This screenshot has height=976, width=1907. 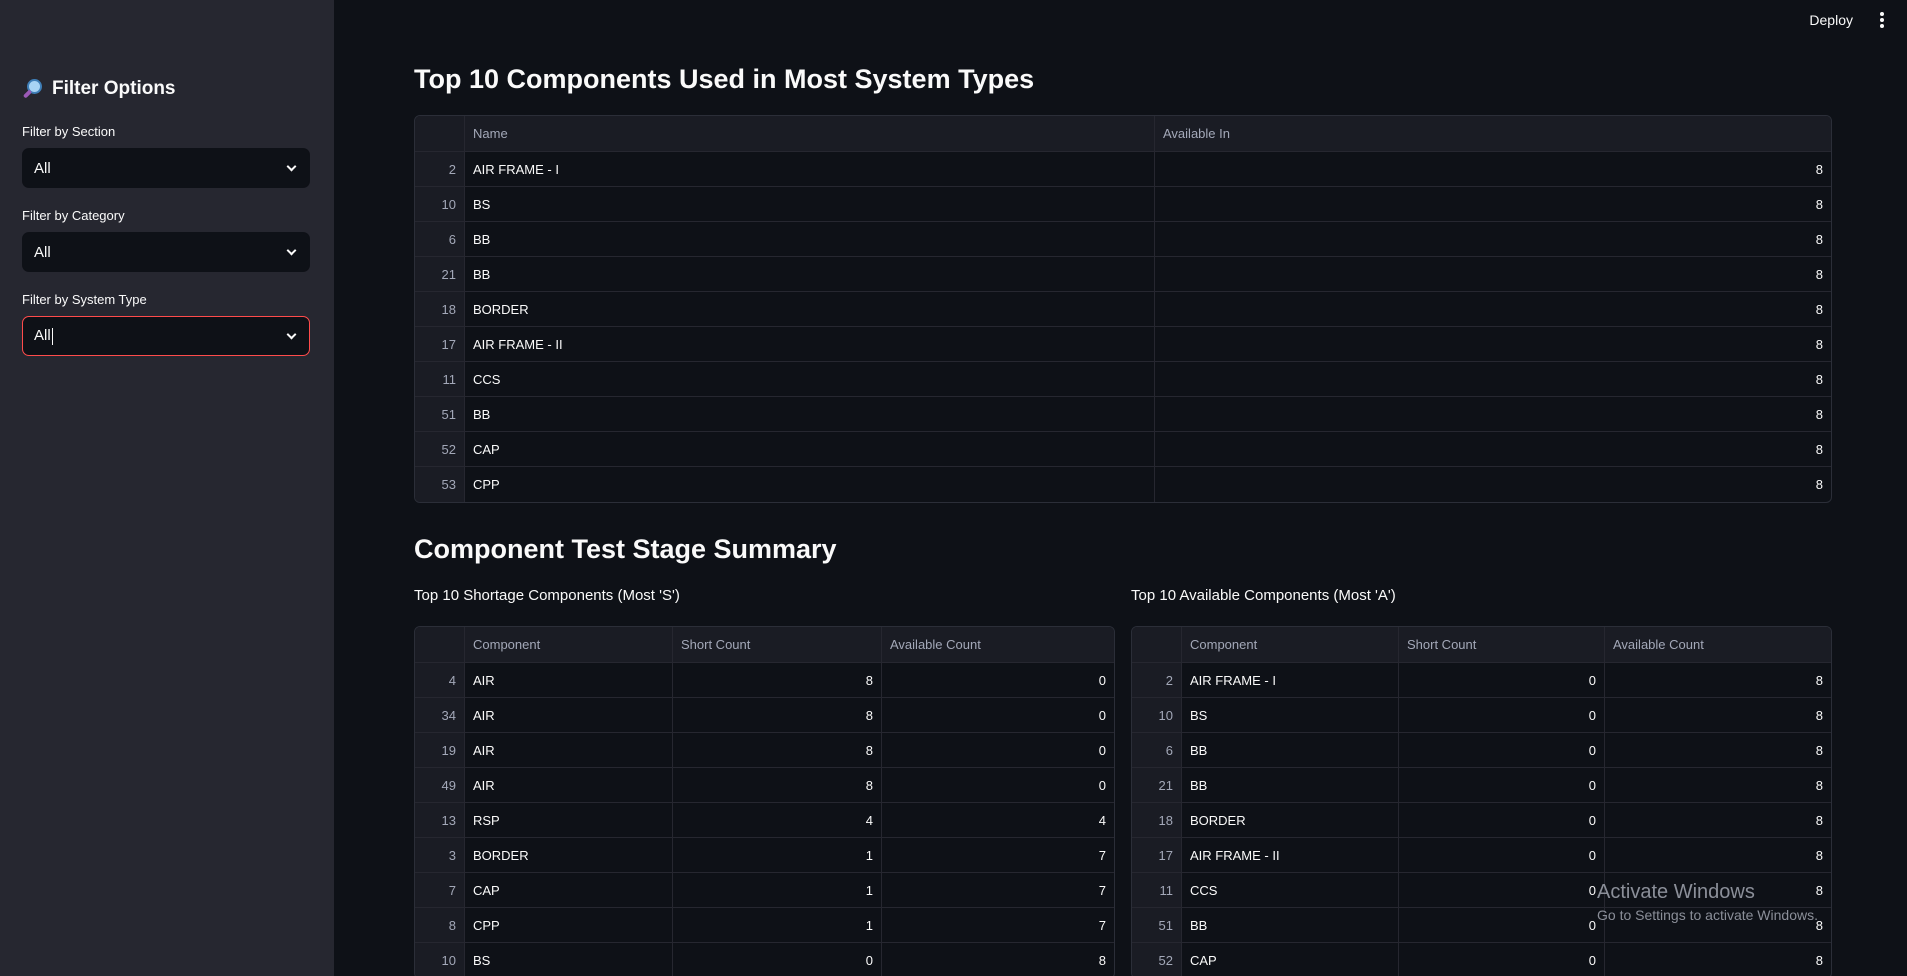 What do you see at coordinates (1882, 20) in the screenshot?
I see `more-menu-icon` at bounding box center [1882, 20].